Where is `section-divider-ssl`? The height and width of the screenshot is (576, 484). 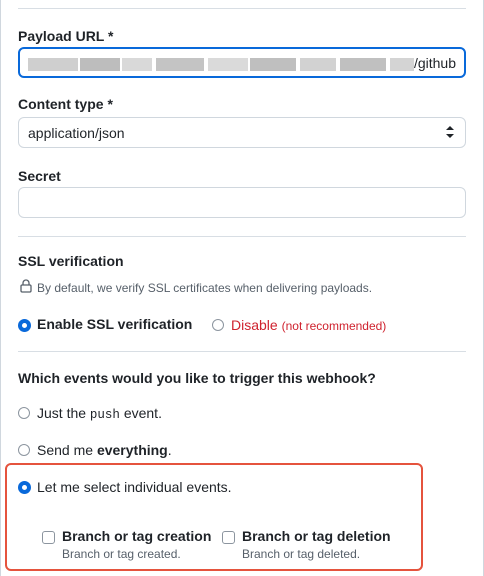 section-divider-ssl is located at coordinates (242, 236).